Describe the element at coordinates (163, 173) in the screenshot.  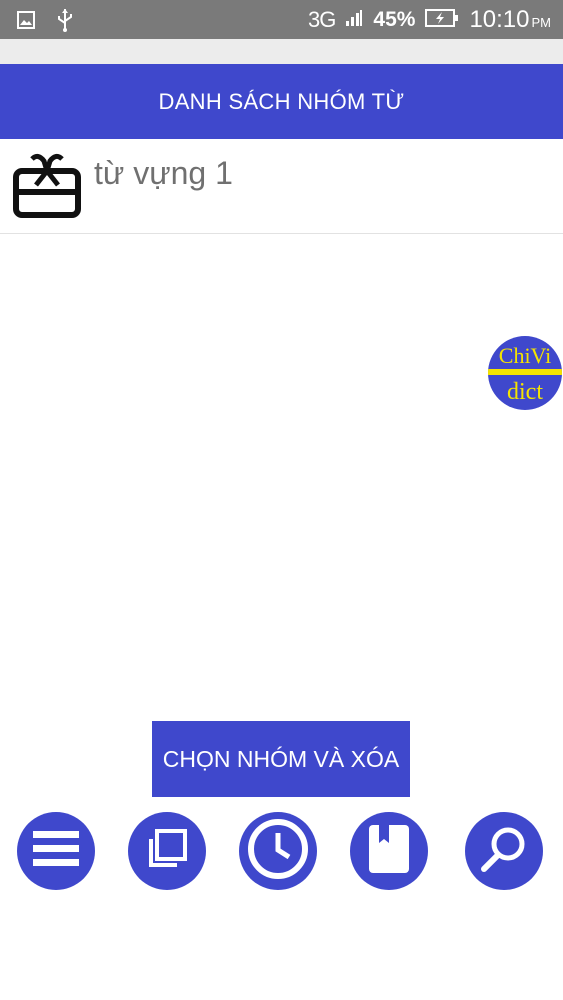
I see `group-label: từ vựng 1` at that location.